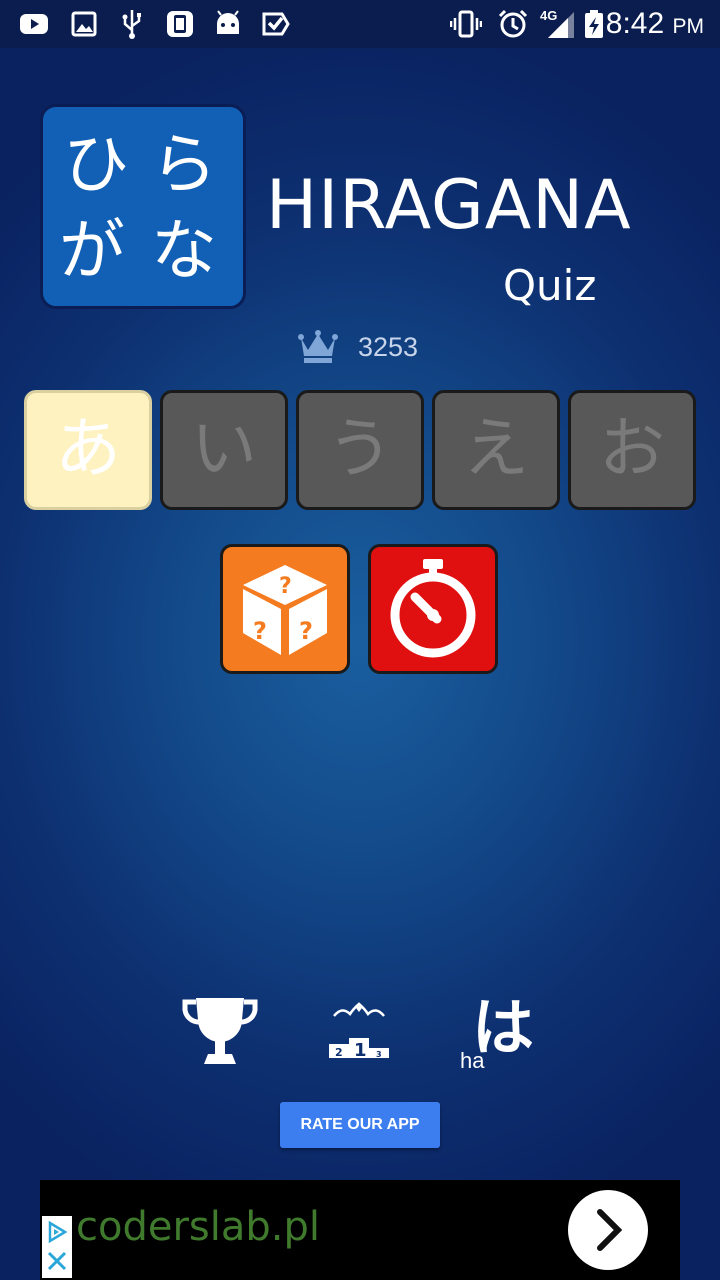 This screenshot has height=1280, width=720. What do you see at coordinates (379, 1054) in the screenshot?
I see `podium-third: 3` at bounding box center [379, 1054].